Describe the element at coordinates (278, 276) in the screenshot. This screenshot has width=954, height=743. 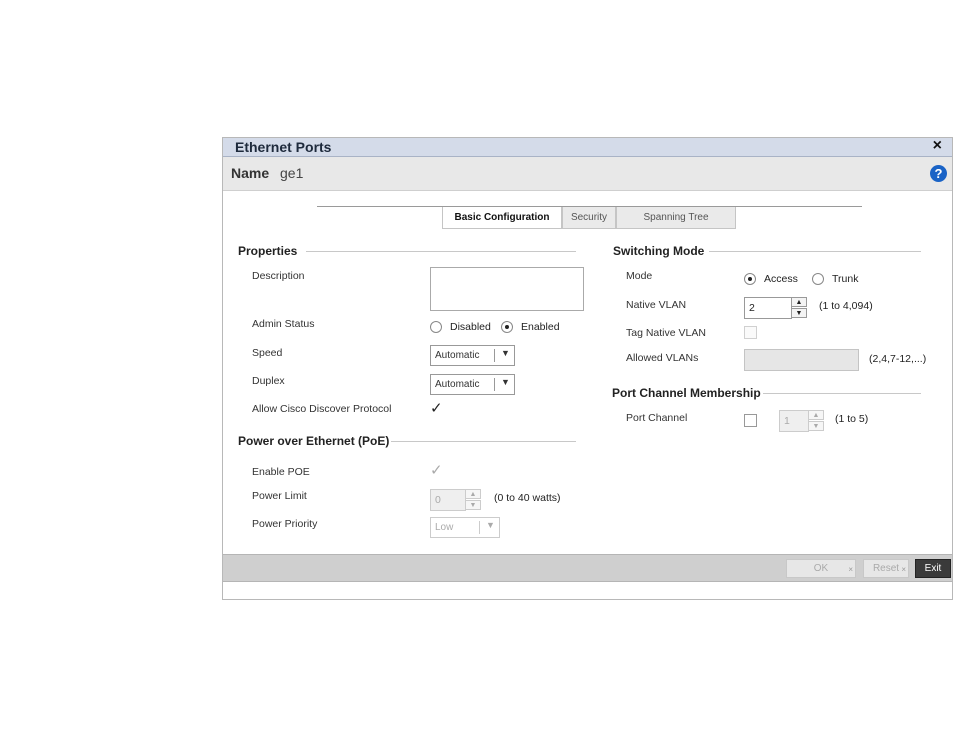
I see `description-label: Description` at that location.